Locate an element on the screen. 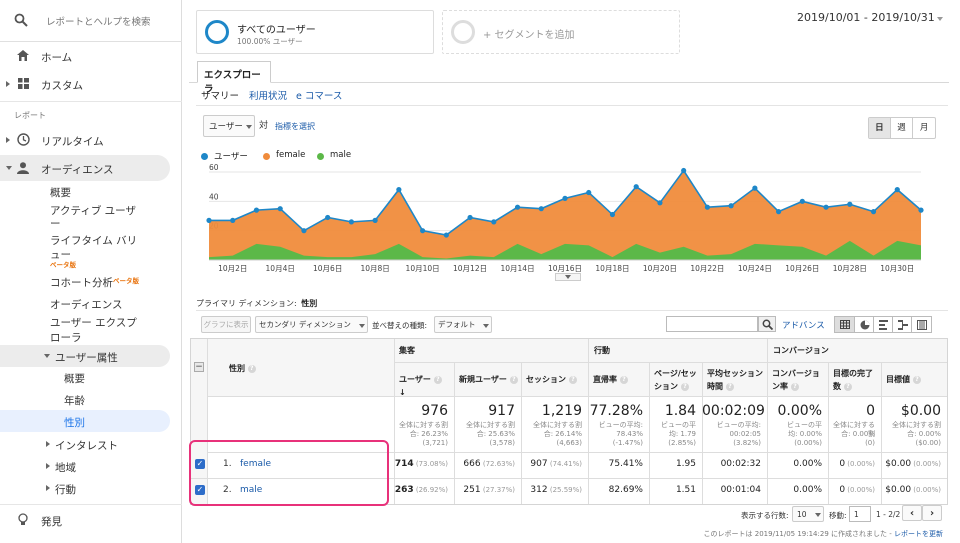 The width and height of the screenshot is (960, 543). row-cell: 0.00% is located at coordinates (794, 464).